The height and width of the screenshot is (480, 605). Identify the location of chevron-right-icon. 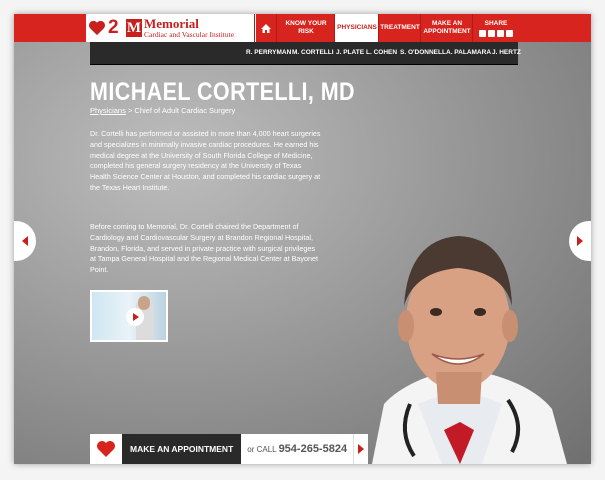
(361, 449).